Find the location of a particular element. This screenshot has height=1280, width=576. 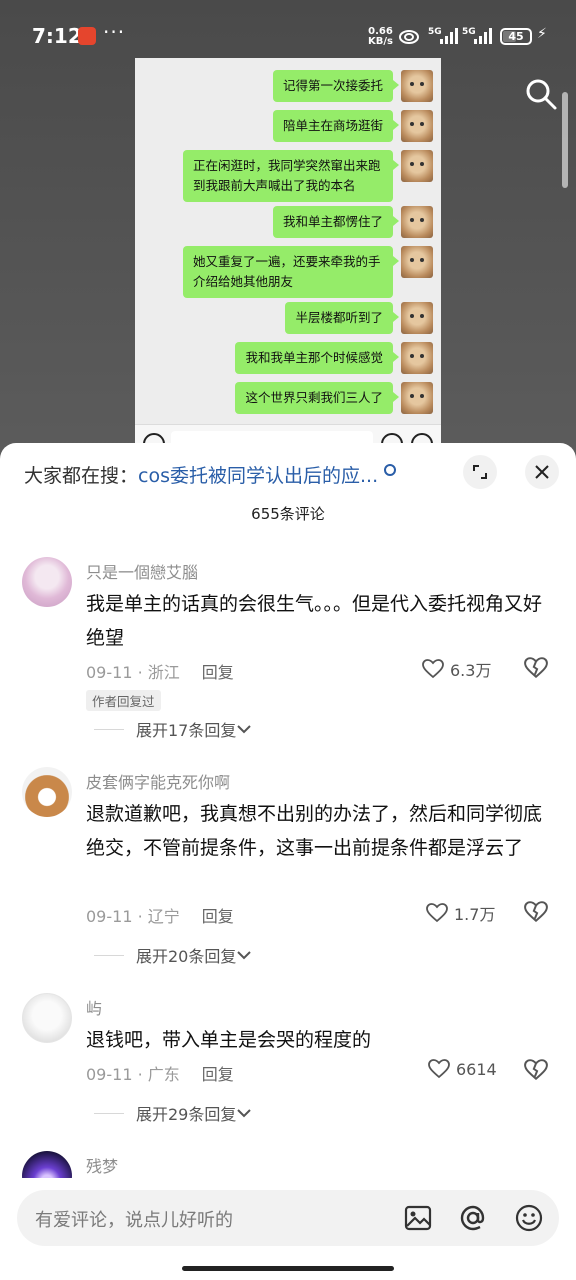

comment-location: 浙江 is located at coordinates (163, 672).